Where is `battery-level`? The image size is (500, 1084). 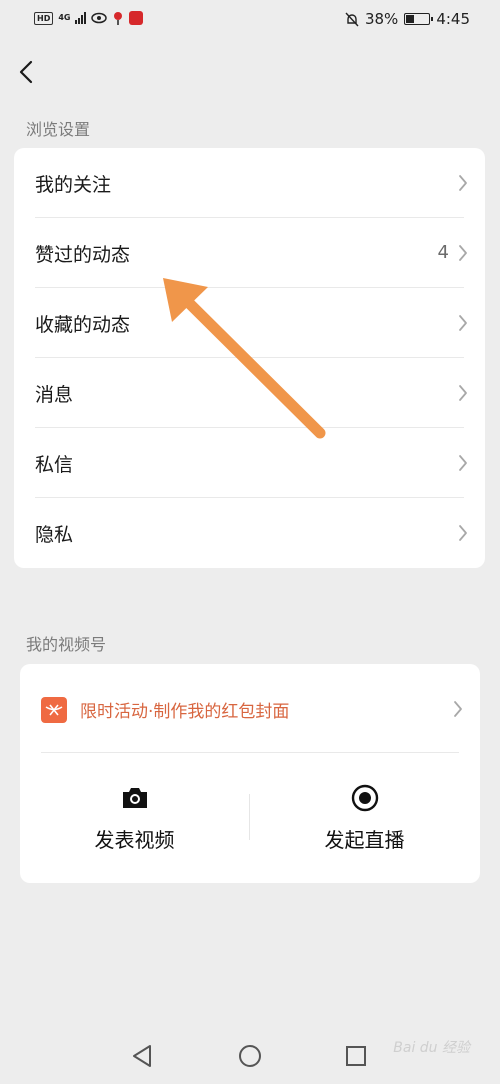 battery-level is located at coordinates (410, 19).